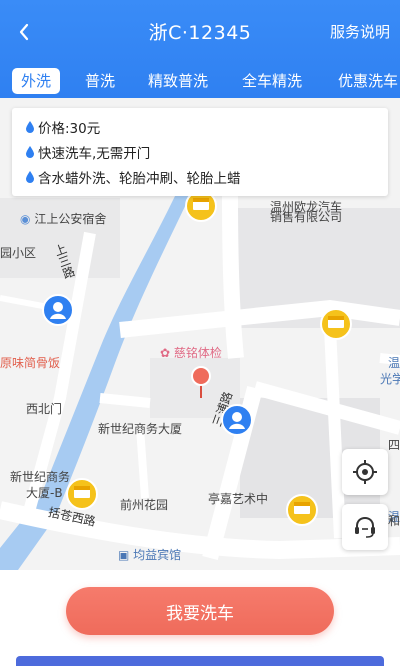  Describe the element at coordinates (394, 521) in the screenshot. I see `map-label-he: 和` at that location.